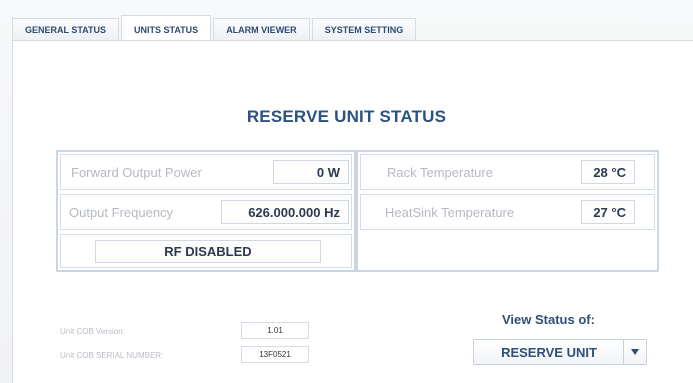 The width and height of the screenshot is (693, 383). Describe the element at coordinates (608, 212) in the screenshot. I see `heatsink-temperature-value: 27 °C` at that location.